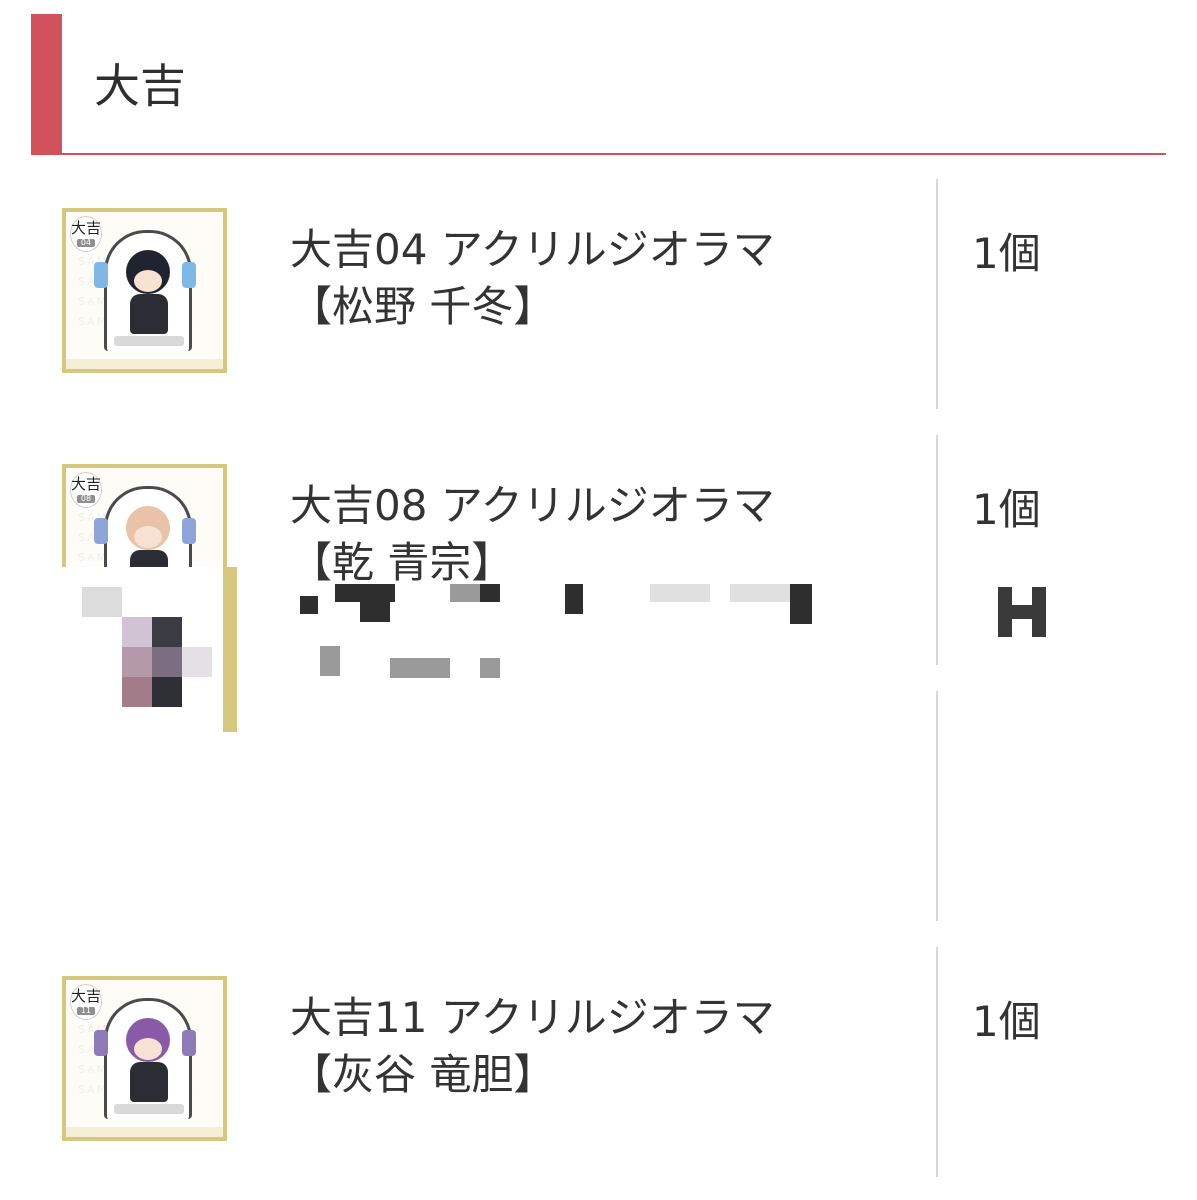 This screenshot has height=1200, width=1197. What do you see at coordinates (532, 249) in the screenshot?
I see `item-name-line1: 大吉04 アクリルジオラマ` at bounding box center [532, 249].